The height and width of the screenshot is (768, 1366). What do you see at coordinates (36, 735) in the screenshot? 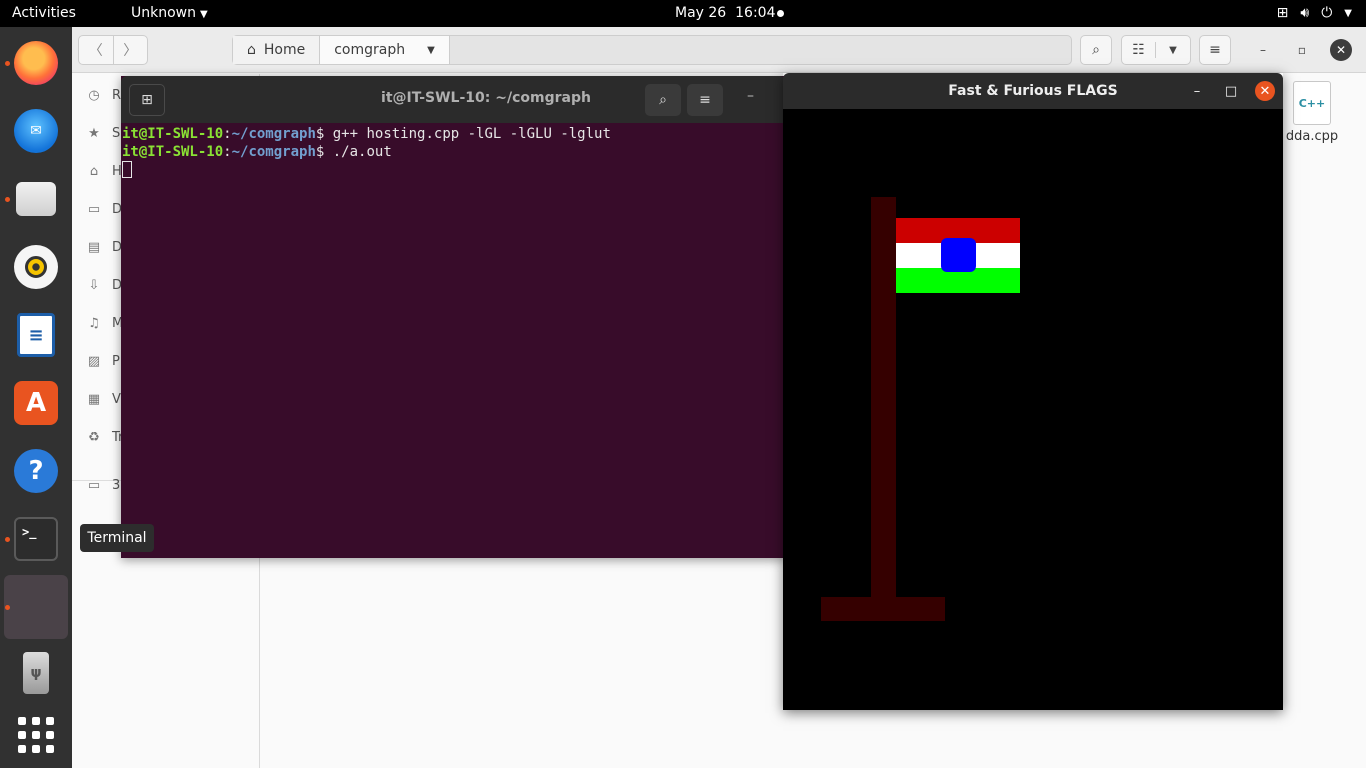
I see `show-applications-button` at bounding box center [36, 735].